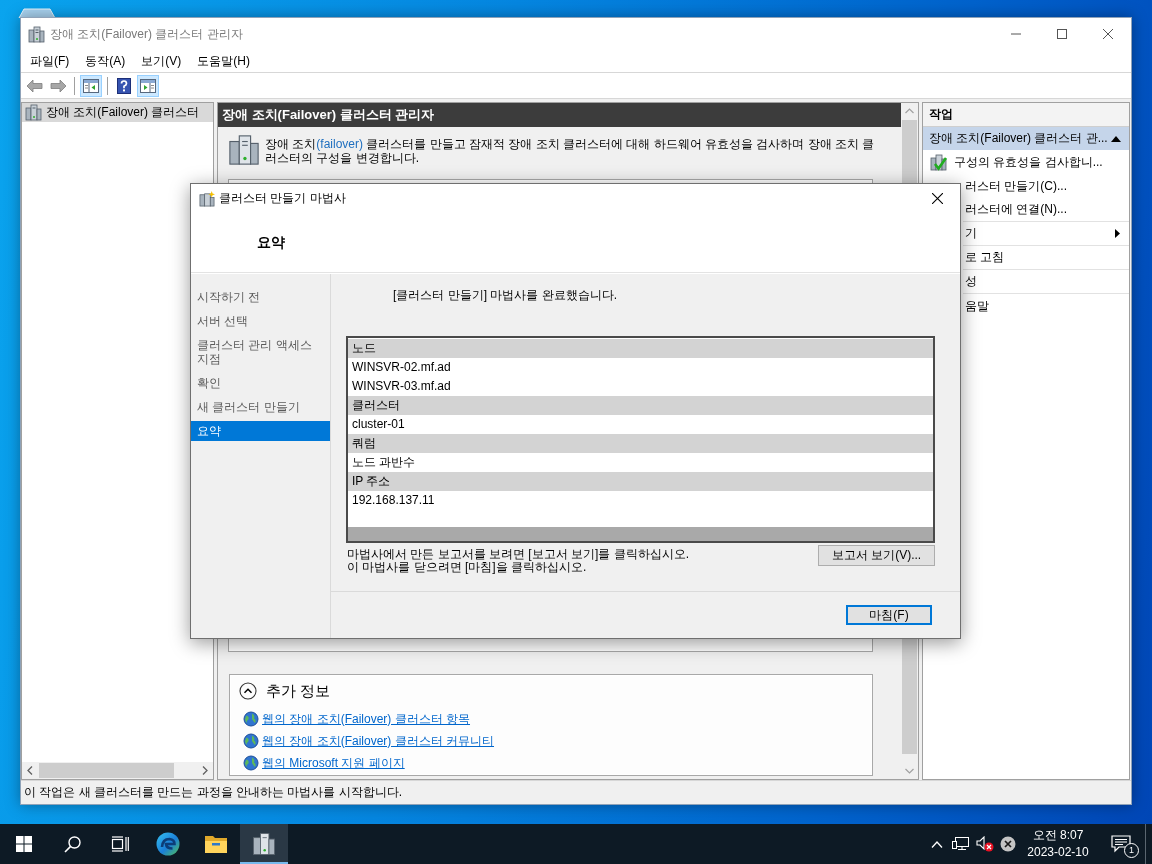  What do you see at coordinates (518, 554) in the screenshot?
I see `instruction-text: 마법사에서 만든 보고서를 보려면 [보고서 보기]를 클릭하십시오.` at bounding box center [518, 554].